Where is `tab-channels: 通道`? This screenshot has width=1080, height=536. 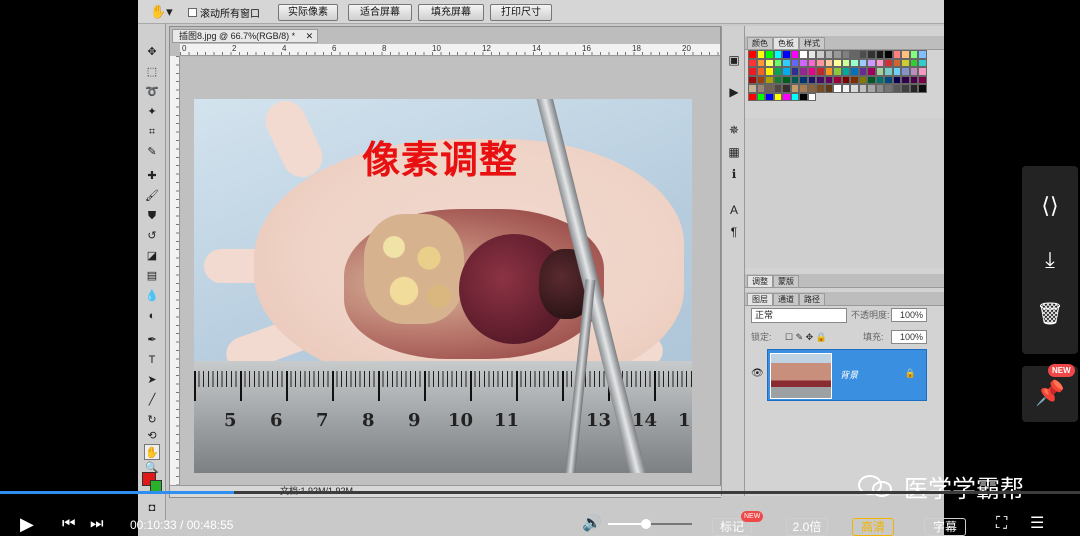 tab-channels: 通道 is located at coordinates (786, 299).